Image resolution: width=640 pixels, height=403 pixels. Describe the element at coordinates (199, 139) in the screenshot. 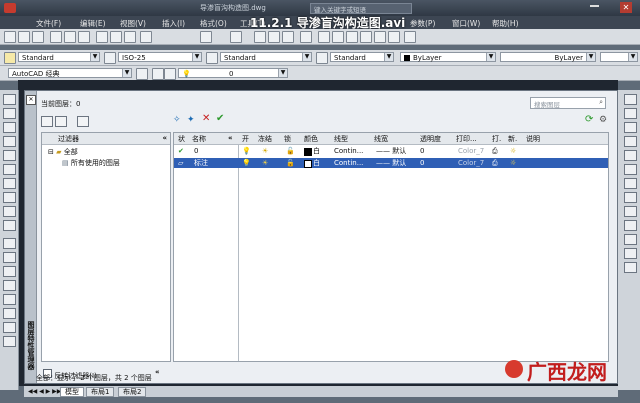

I see `col-name: 名称` at that location.